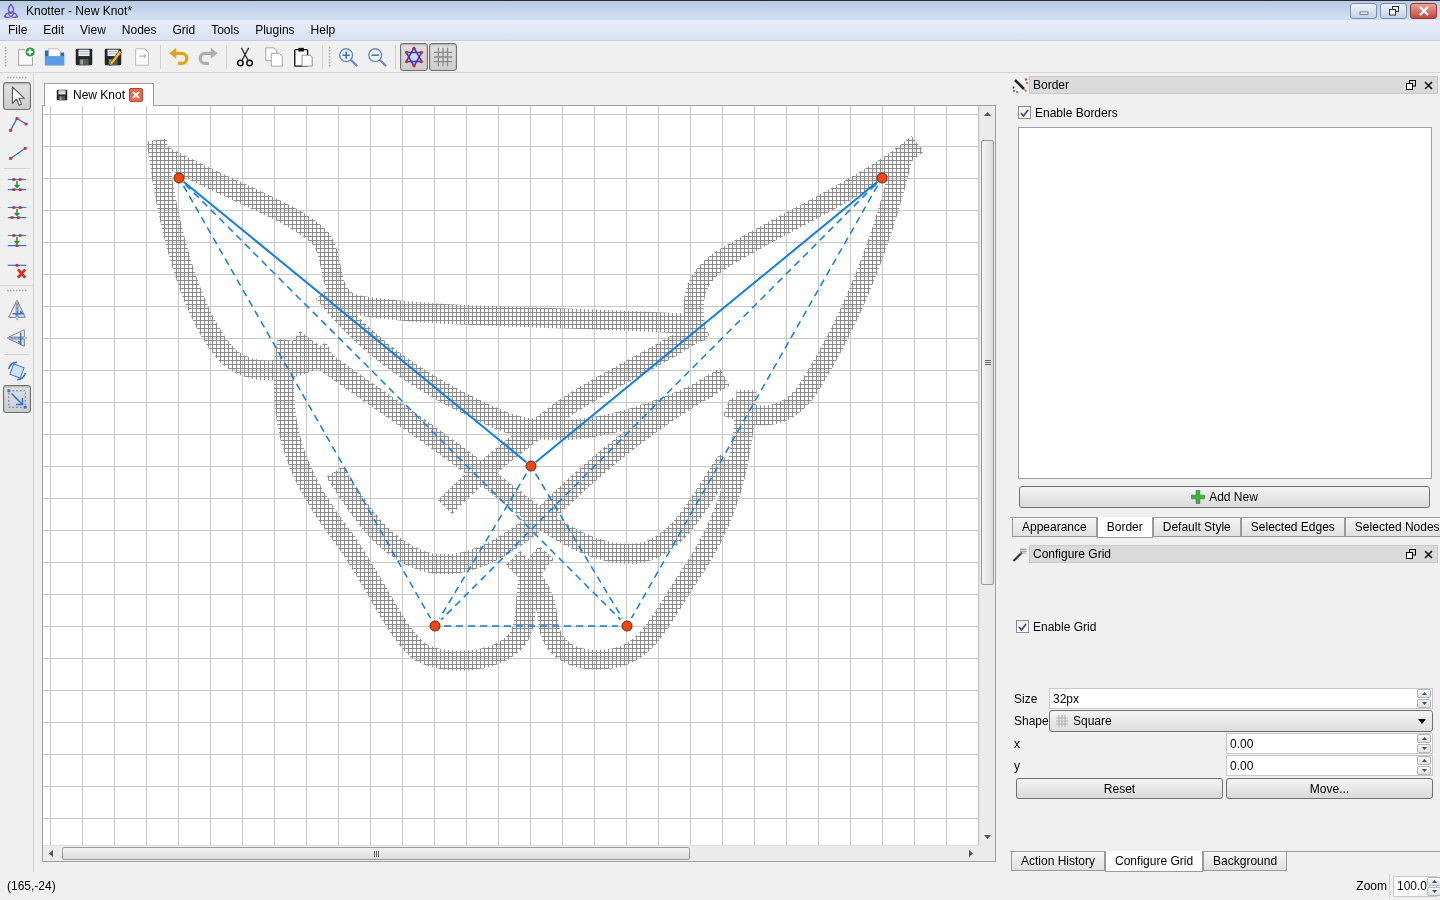  What do you see at coordinates (1422, 721) in the screenshot?
I see `dropdown-arrow-icon` at bounding box center [1422, 721].